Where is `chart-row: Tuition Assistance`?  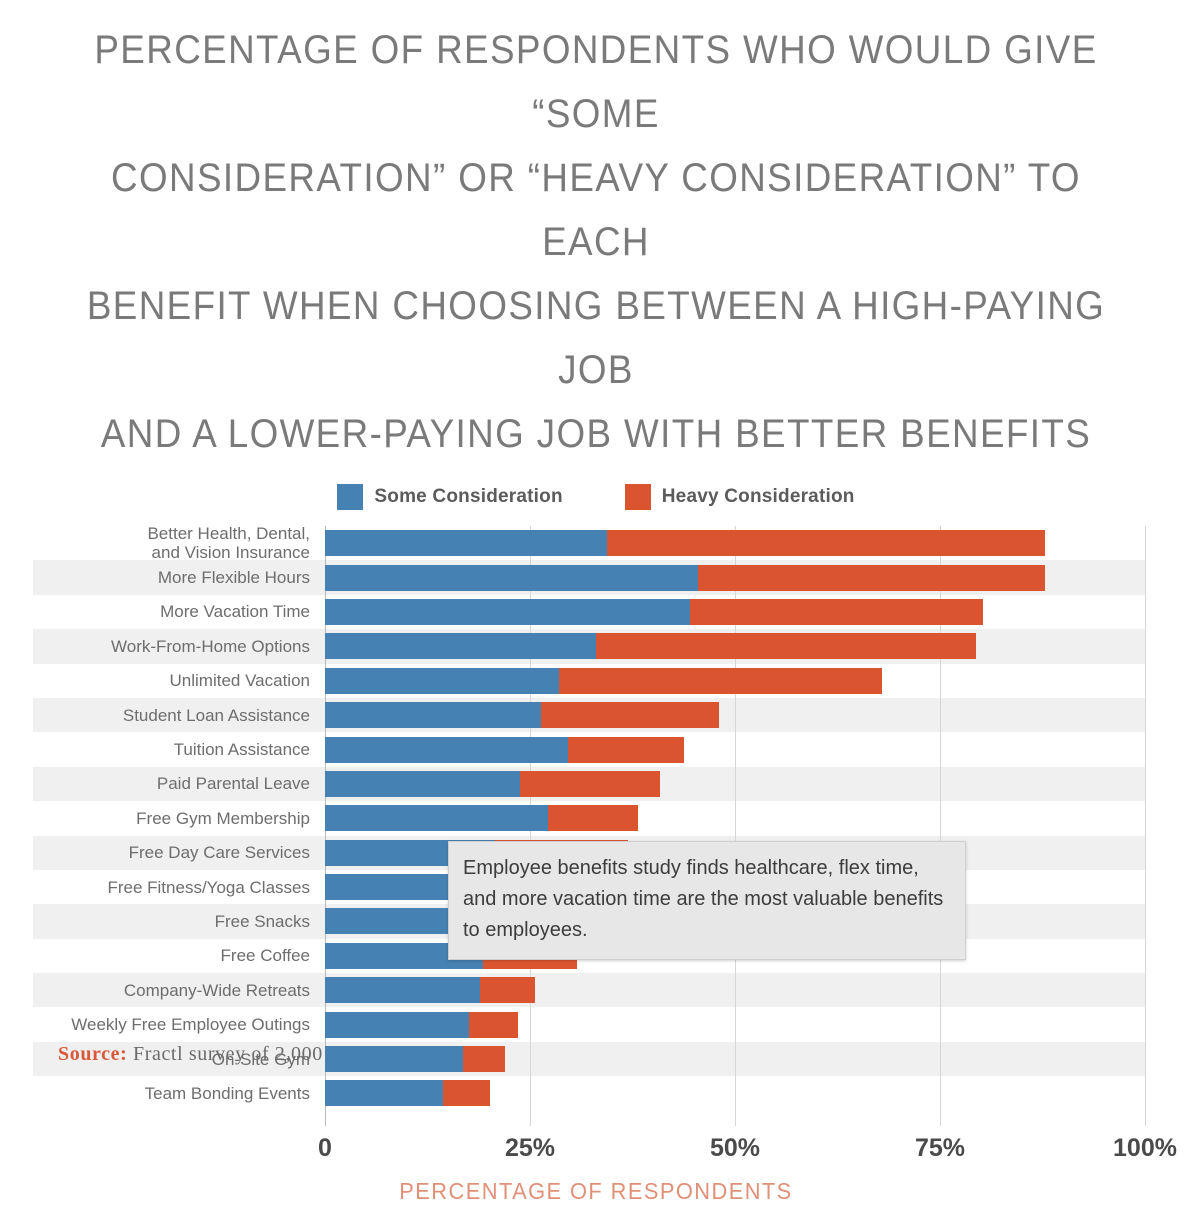
chart-row: Tuition Assistance is located at coordinates (596, 749).